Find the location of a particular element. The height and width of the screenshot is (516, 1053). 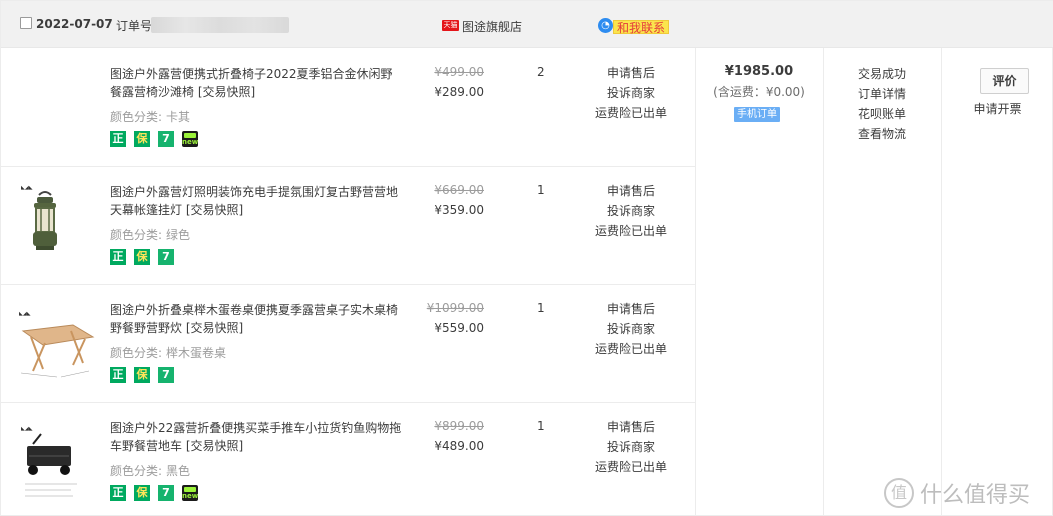

item-attribute: 颜色分类: 卡其 is located at coordinates (150, 116).